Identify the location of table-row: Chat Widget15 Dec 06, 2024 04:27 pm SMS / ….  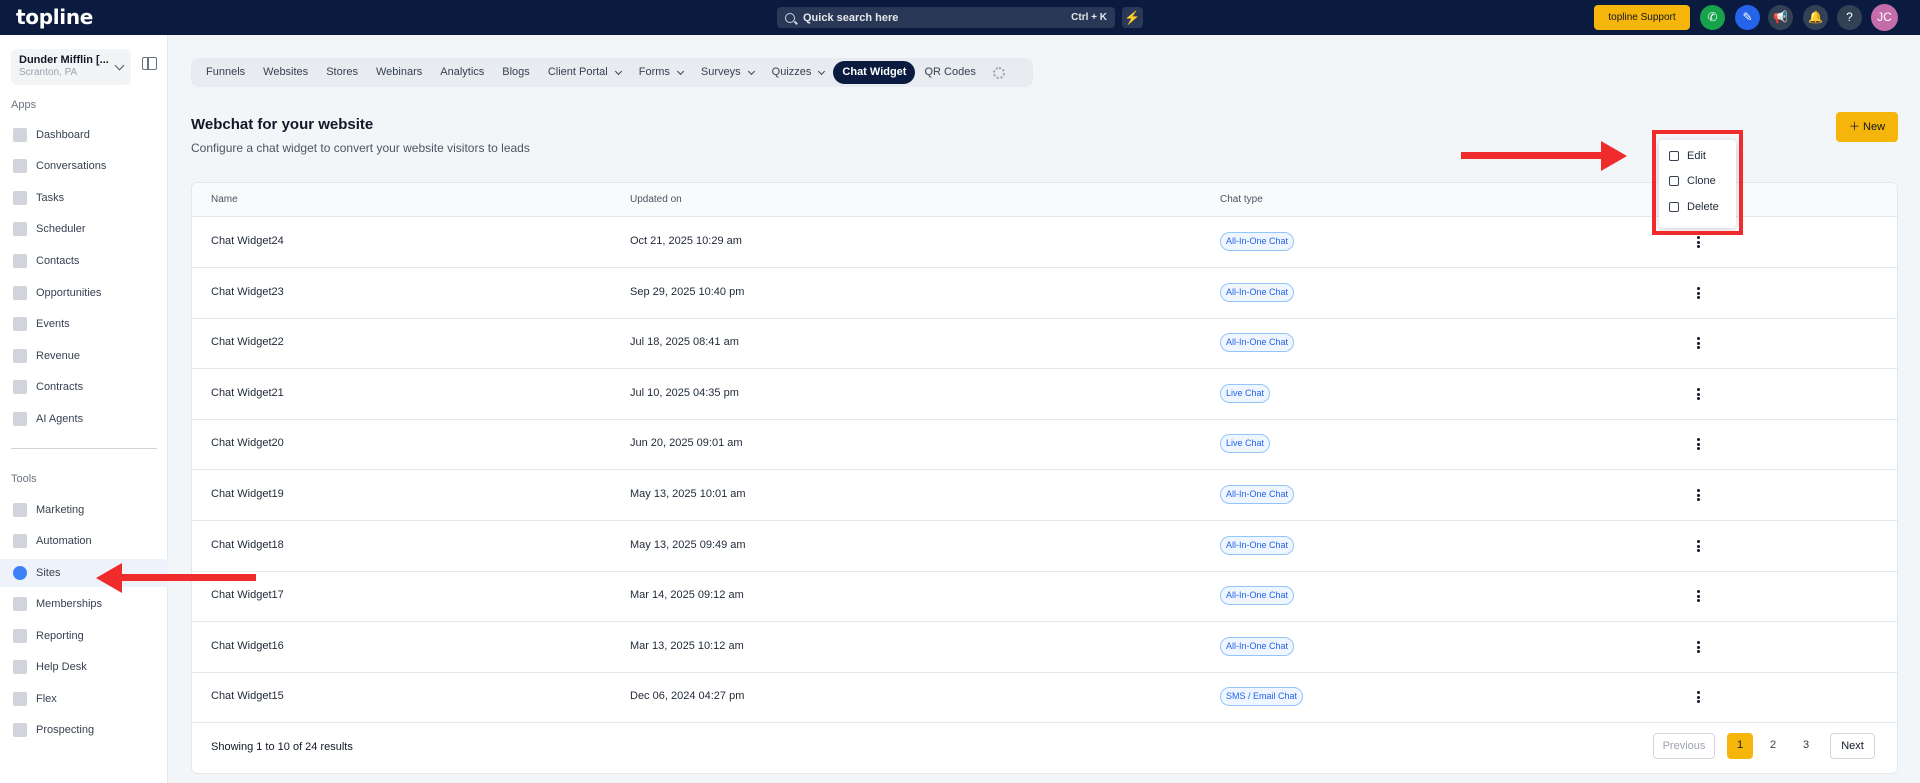
(1044, 697).